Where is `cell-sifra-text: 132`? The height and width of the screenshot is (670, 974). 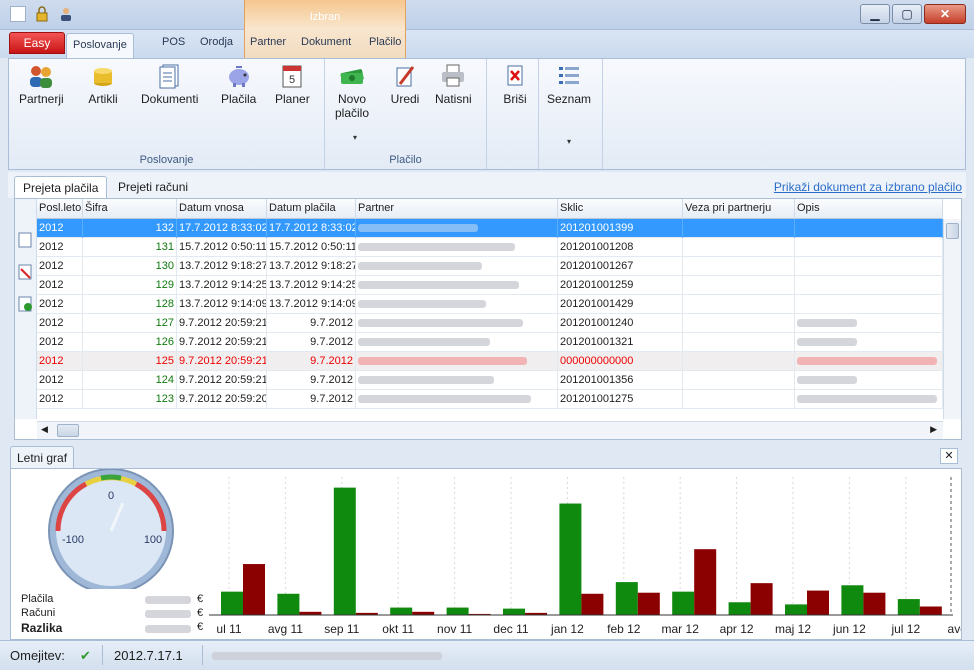 cell-sifra-text: 132 is located at coordinates (164, 228).